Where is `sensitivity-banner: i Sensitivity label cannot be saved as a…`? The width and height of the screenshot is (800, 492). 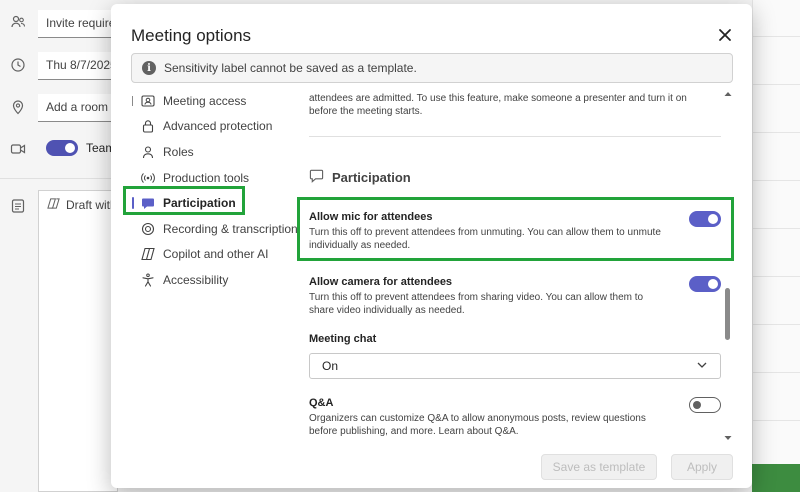
sensitivity-banner: i Sensitivity label cannot be saved as a… is located at coordinates (432, 68).